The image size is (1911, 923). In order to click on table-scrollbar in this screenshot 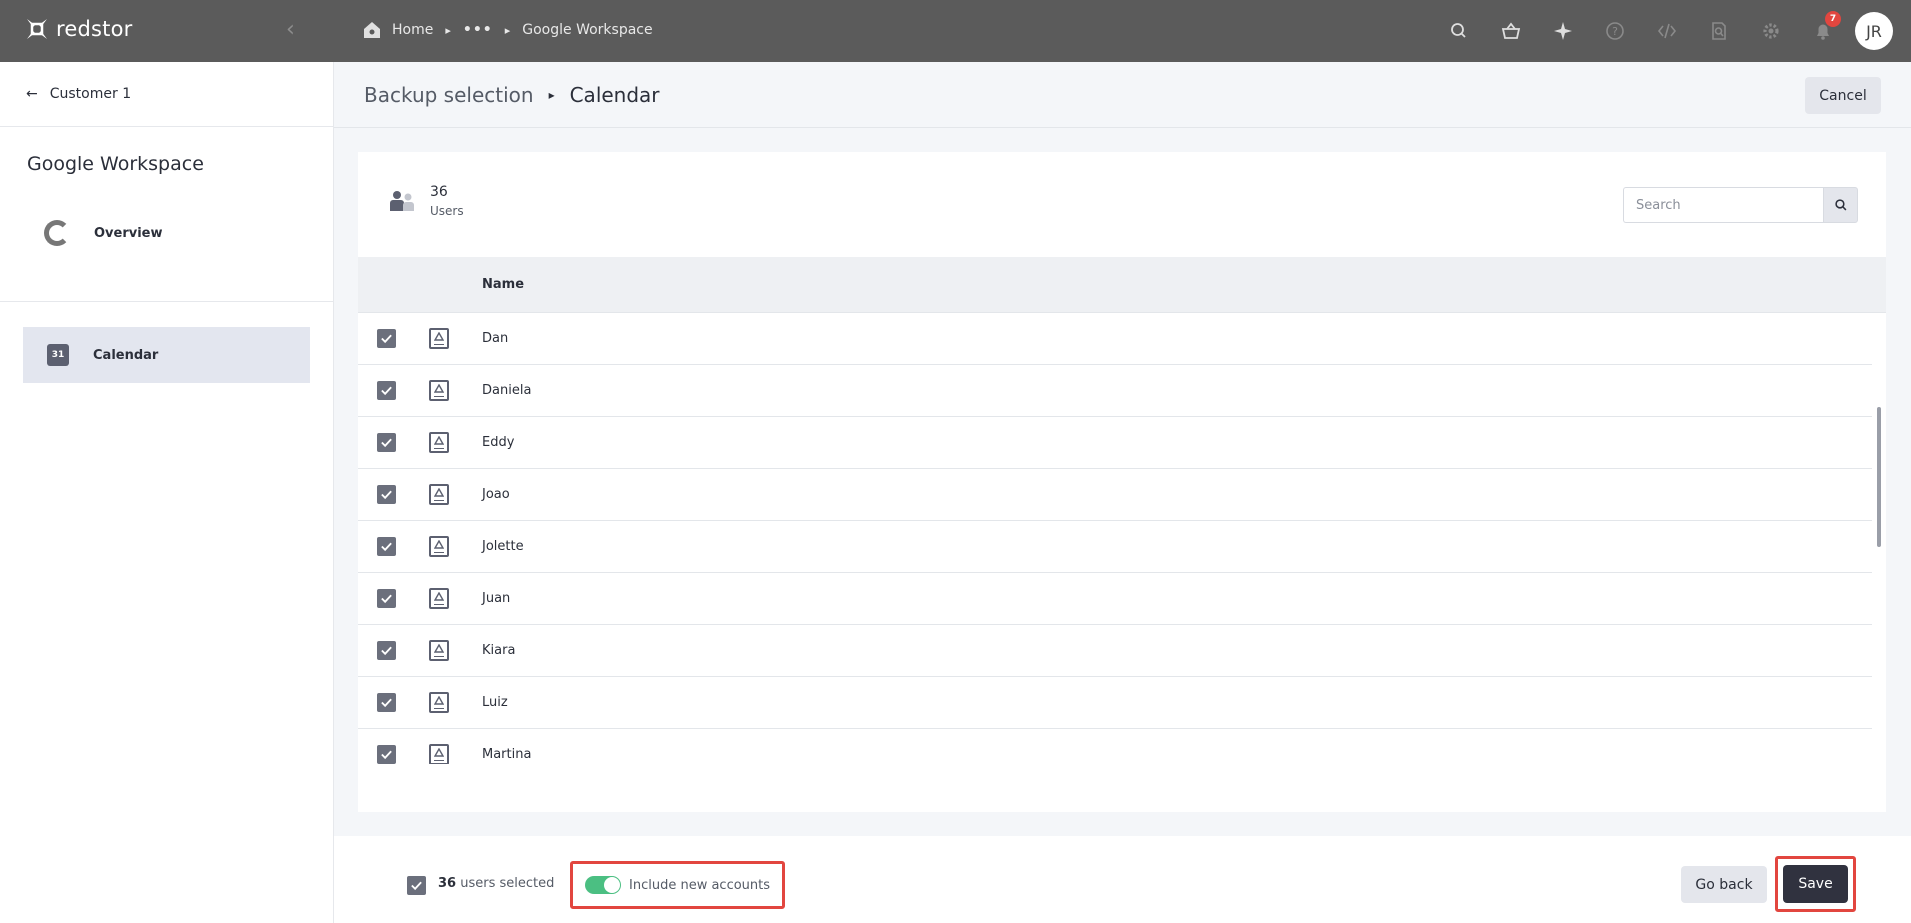, I will do `click(1879, 538)`.